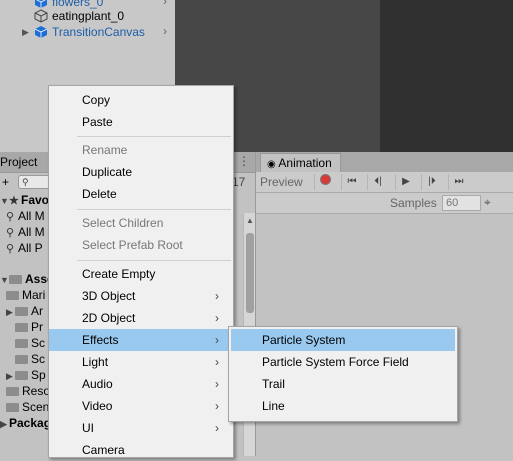 This screenshot has width=513, height=461. Describe the element at coordinates (343, 384) in the screenshot. I see `submenu-item-trail: Trail` at that location.